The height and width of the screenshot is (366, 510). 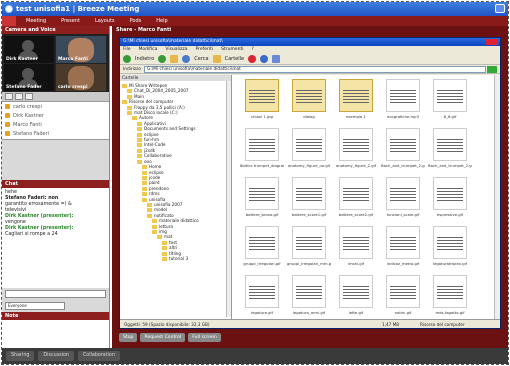 What do you see at coordinates (127, 58) in the screenshot?
I see `back-arrow-icon` at bounding box center [127, 58].